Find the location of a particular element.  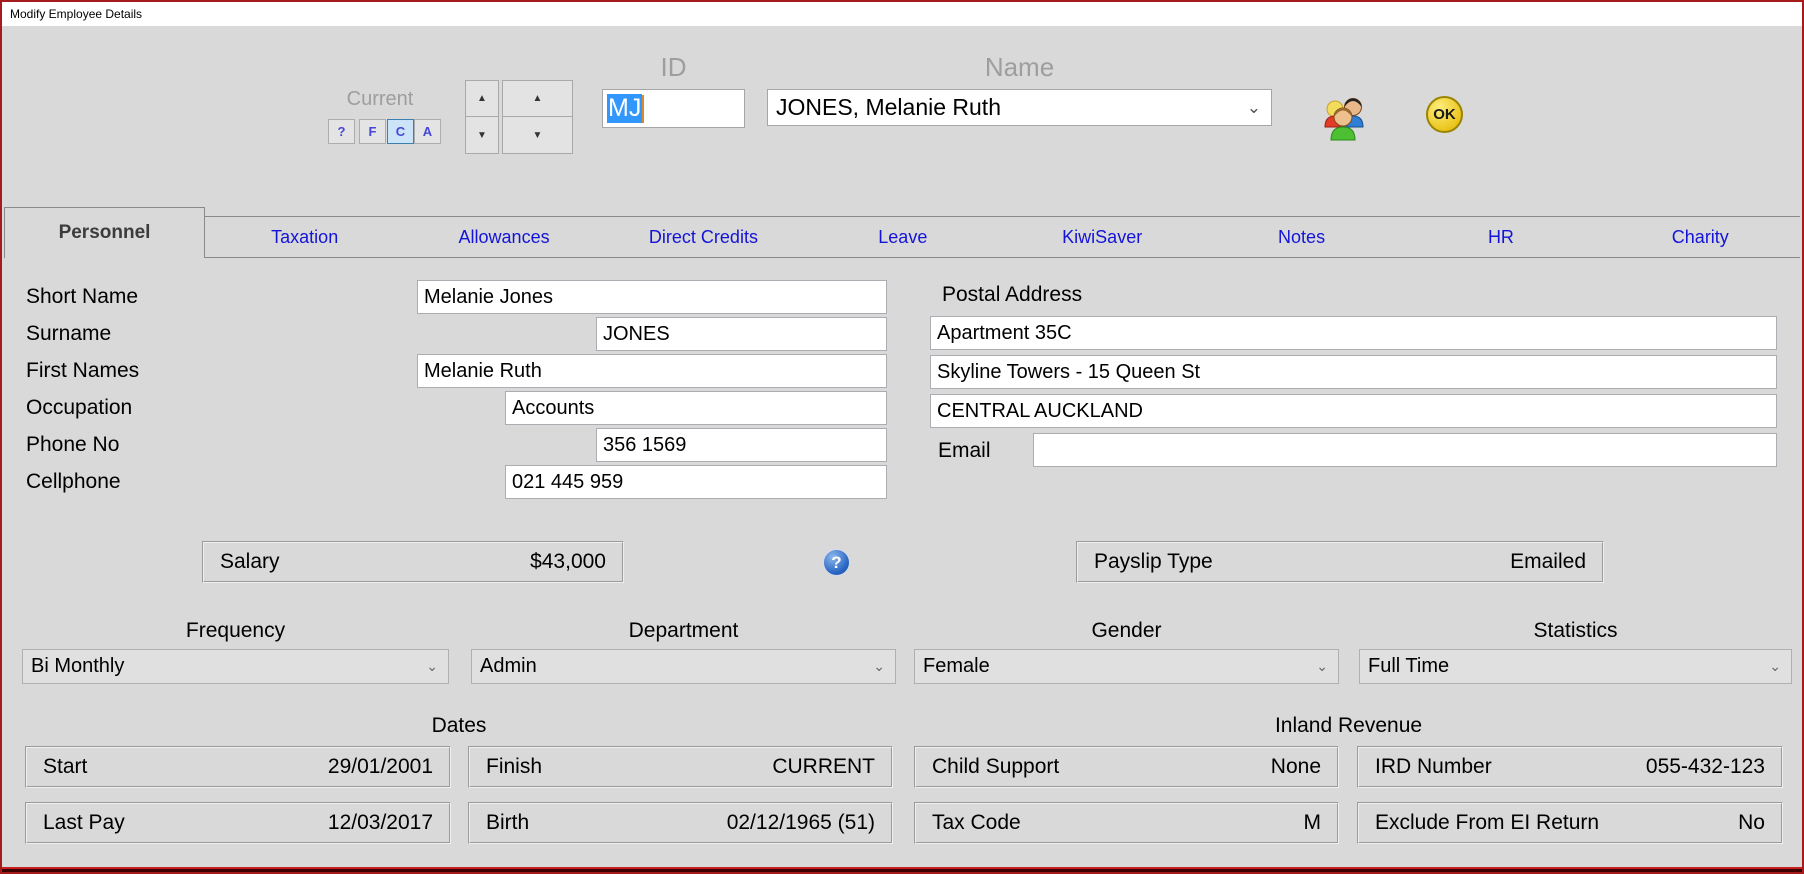

child-support-box: Child Support None is located at coordinates (1126, 767).